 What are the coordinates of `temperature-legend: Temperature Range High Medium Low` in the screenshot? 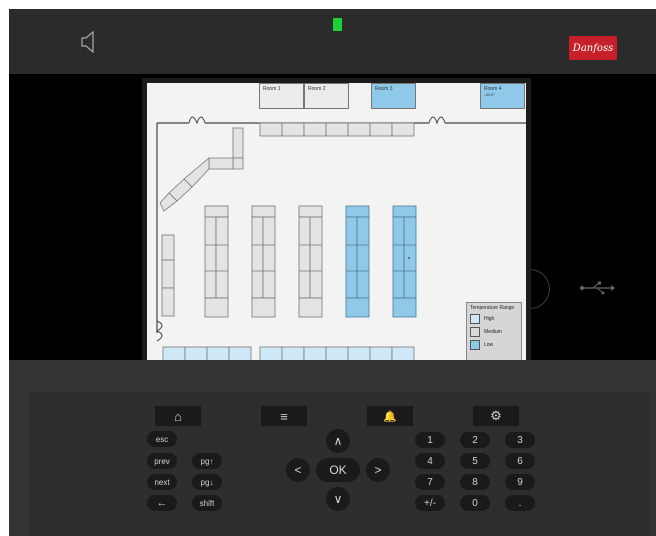 It's located at (494, 331).